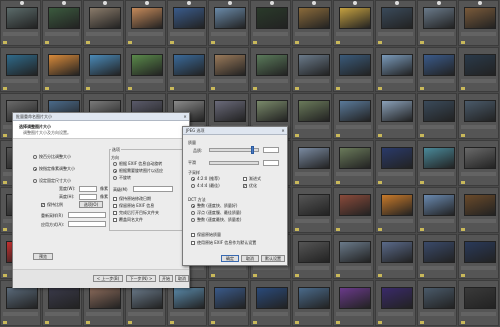 The image size is (500, 327). I want to click on sampling-opt1-radio, so click(193, 179).